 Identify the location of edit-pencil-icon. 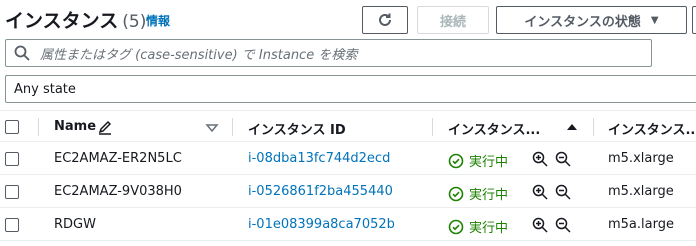
(105, 127).